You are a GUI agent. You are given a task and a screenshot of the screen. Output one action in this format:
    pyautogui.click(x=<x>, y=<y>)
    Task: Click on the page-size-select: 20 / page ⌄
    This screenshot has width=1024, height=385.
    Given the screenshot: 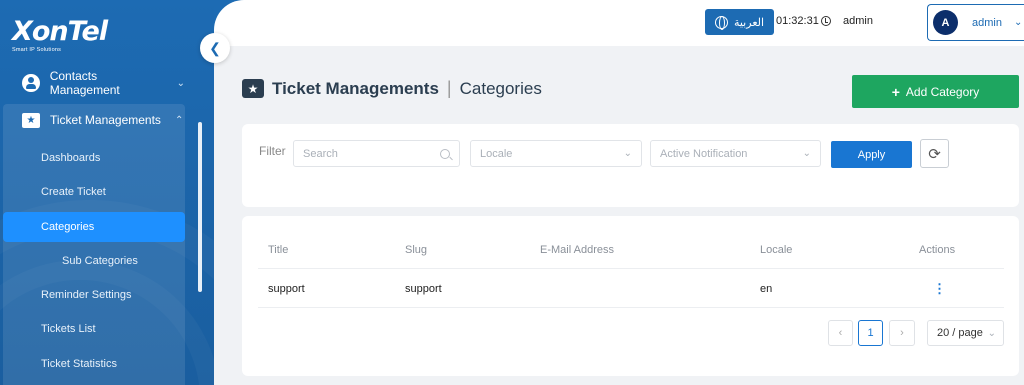 What is the action you would take?
    pyautogui.click(x=965, y=333)
    